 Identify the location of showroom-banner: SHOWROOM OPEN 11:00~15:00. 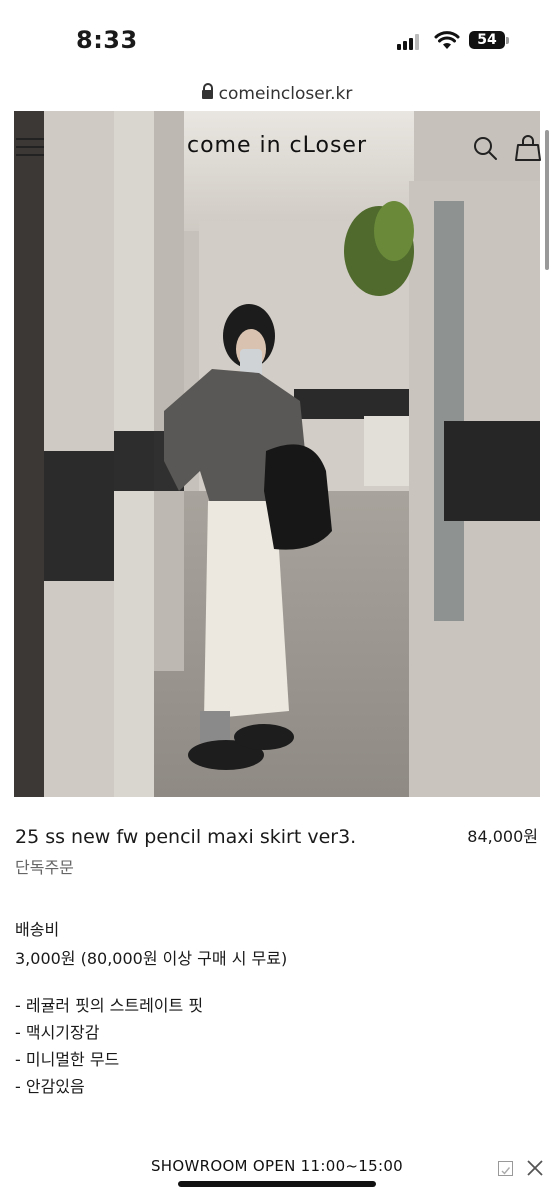
(277, 1167).